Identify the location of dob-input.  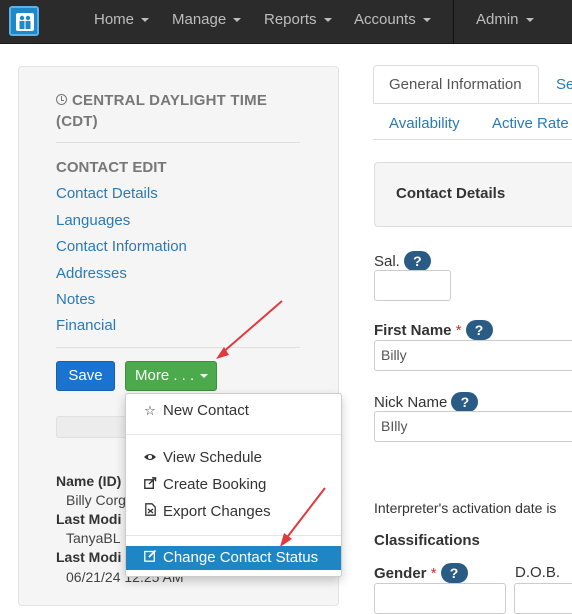
(543, 598).